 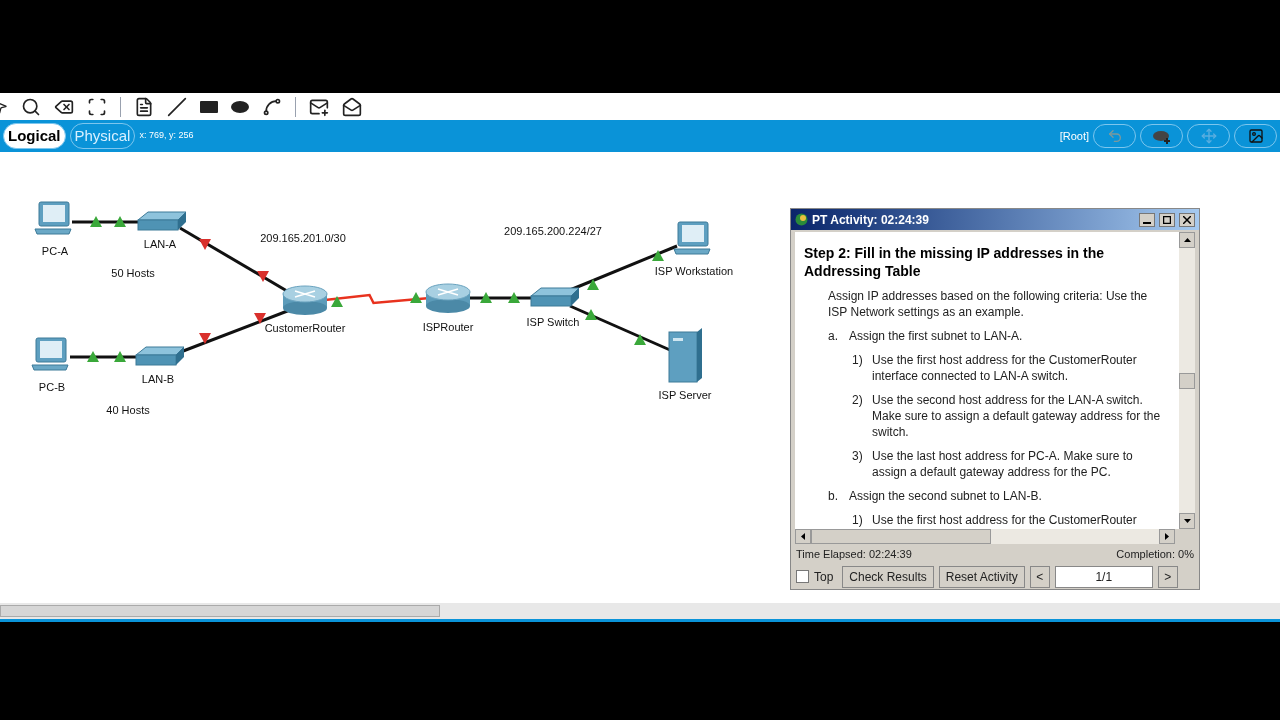 What do you see at coordinates (272, 106) in the screenshot?
I see `freeform-icon` at bounding box center [272, 106].